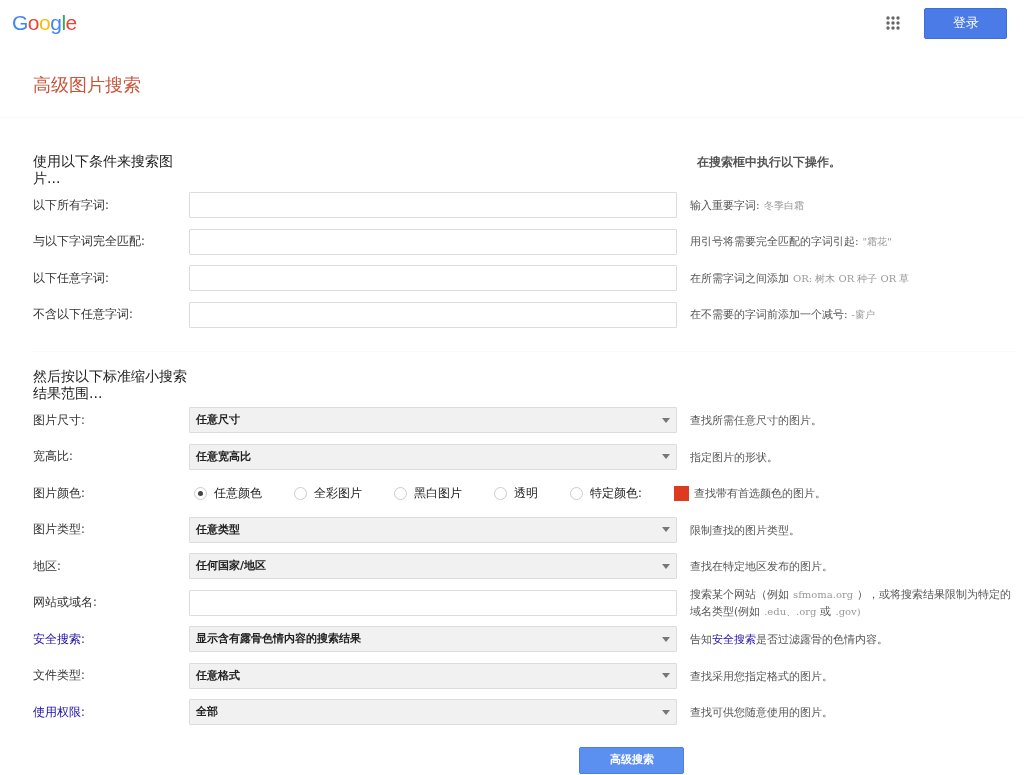  What do you see at coordinates (238, 493) in the screenshot?
I see `radio-label: 任意颜色` at bounding box center [238, 493].